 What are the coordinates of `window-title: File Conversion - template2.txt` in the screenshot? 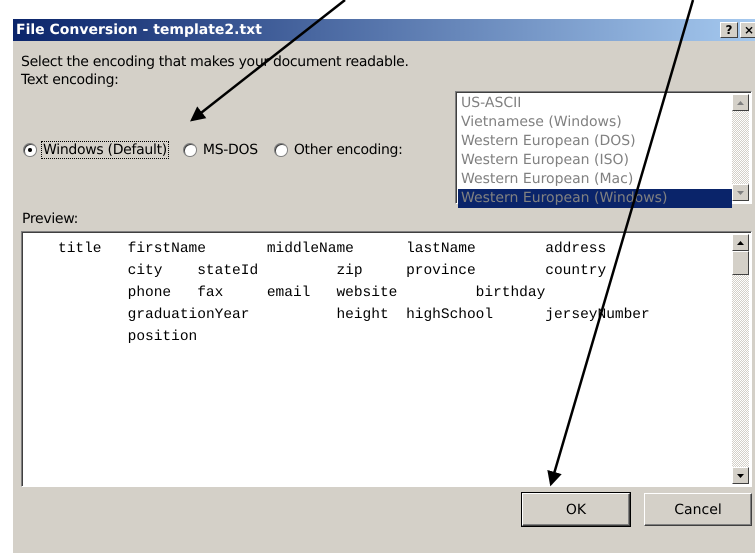 It's located at (139, 30).